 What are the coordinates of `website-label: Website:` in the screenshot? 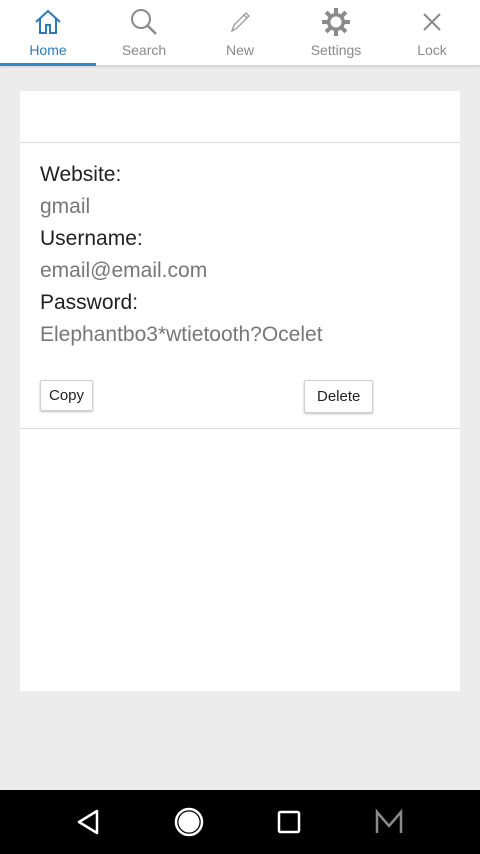 It's located at (81, 174).